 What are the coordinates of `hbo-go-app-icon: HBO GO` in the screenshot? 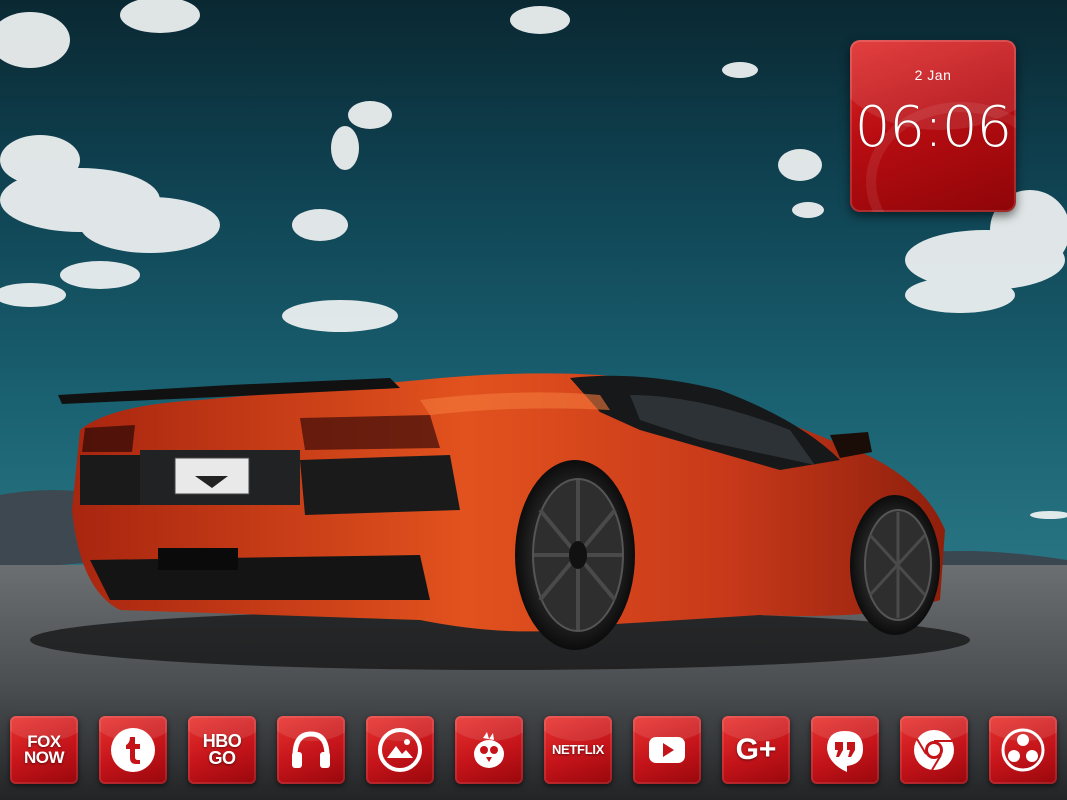 It's located at (222, 750).